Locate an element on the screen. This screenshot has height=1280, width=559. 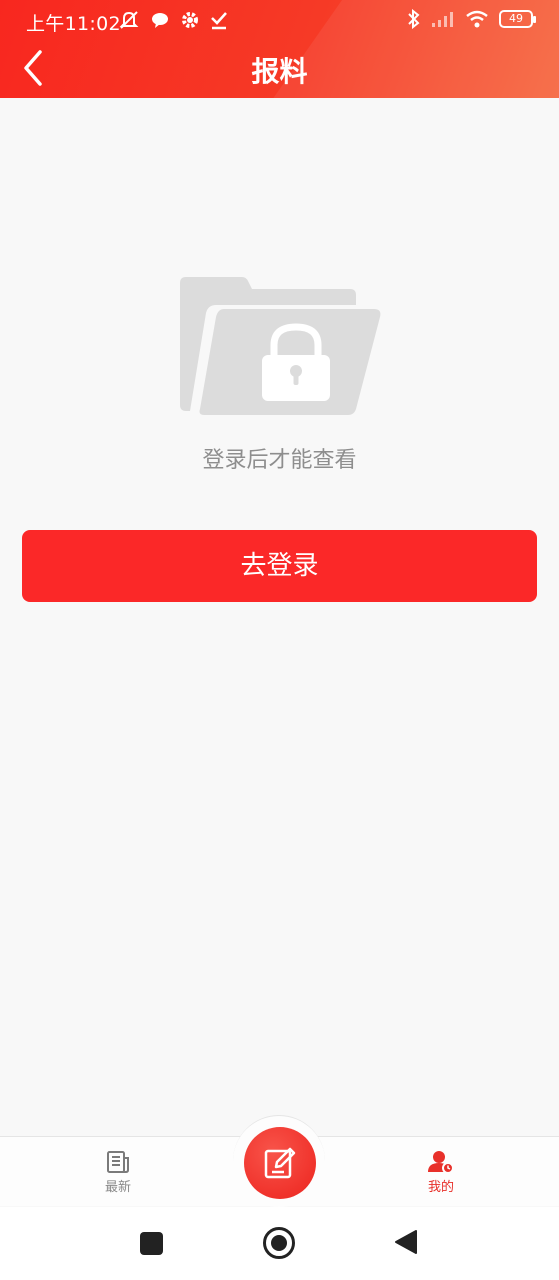
empty-state-message: 登录后才能查看 is located at coordinates (279, 460).